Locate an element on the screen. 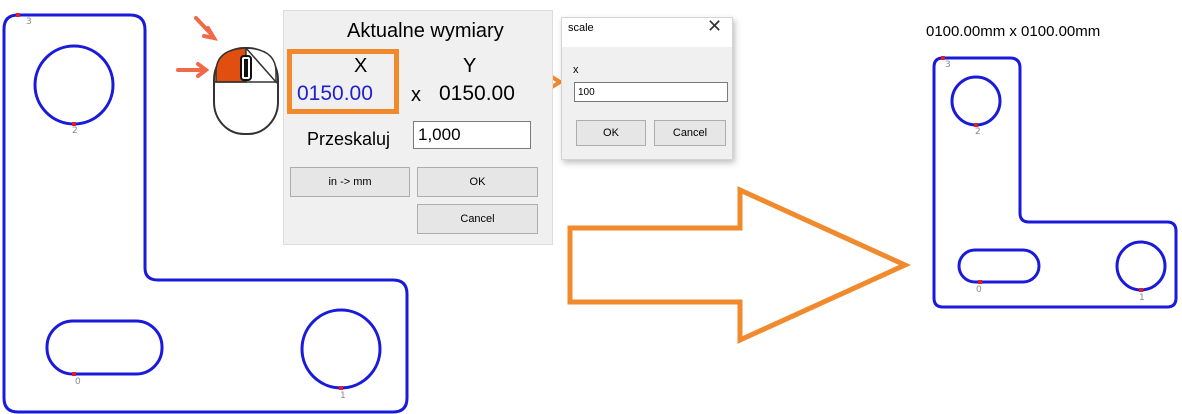 This screenshot has width=1182, height=414. right-slot is located at coordinates (999, 266).